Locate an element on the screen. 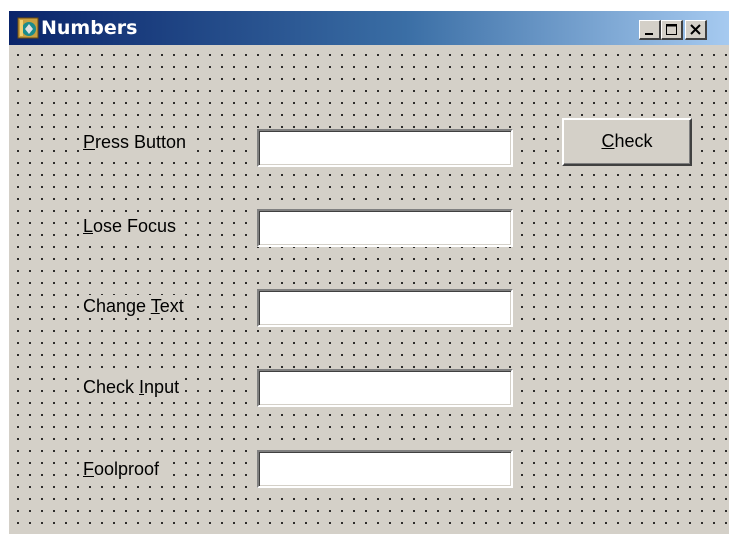  check-input-field is located at coordinates (385, 388).